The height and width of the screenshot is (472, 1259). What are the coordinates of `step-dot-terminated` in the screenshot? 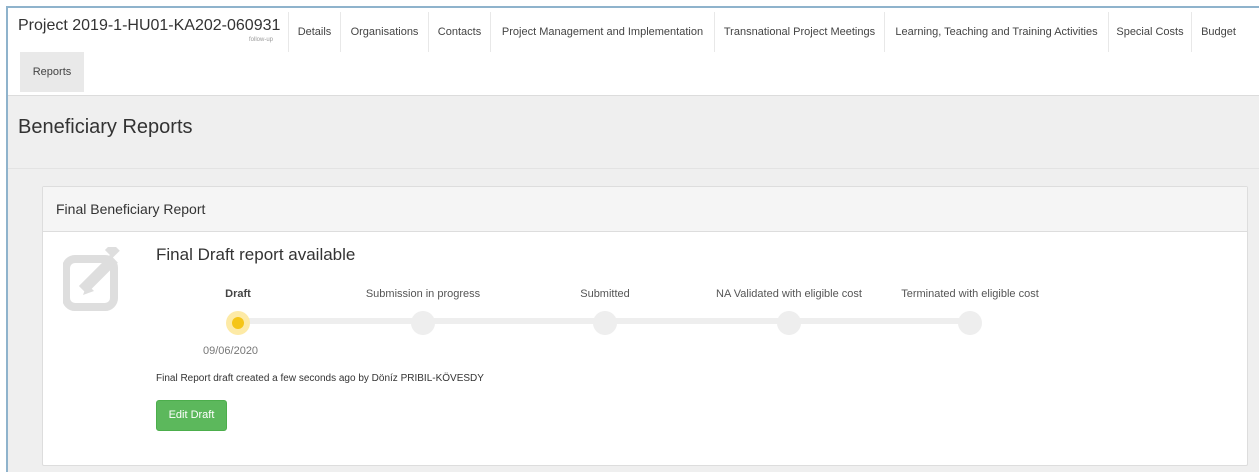 It's located at (970, 323).